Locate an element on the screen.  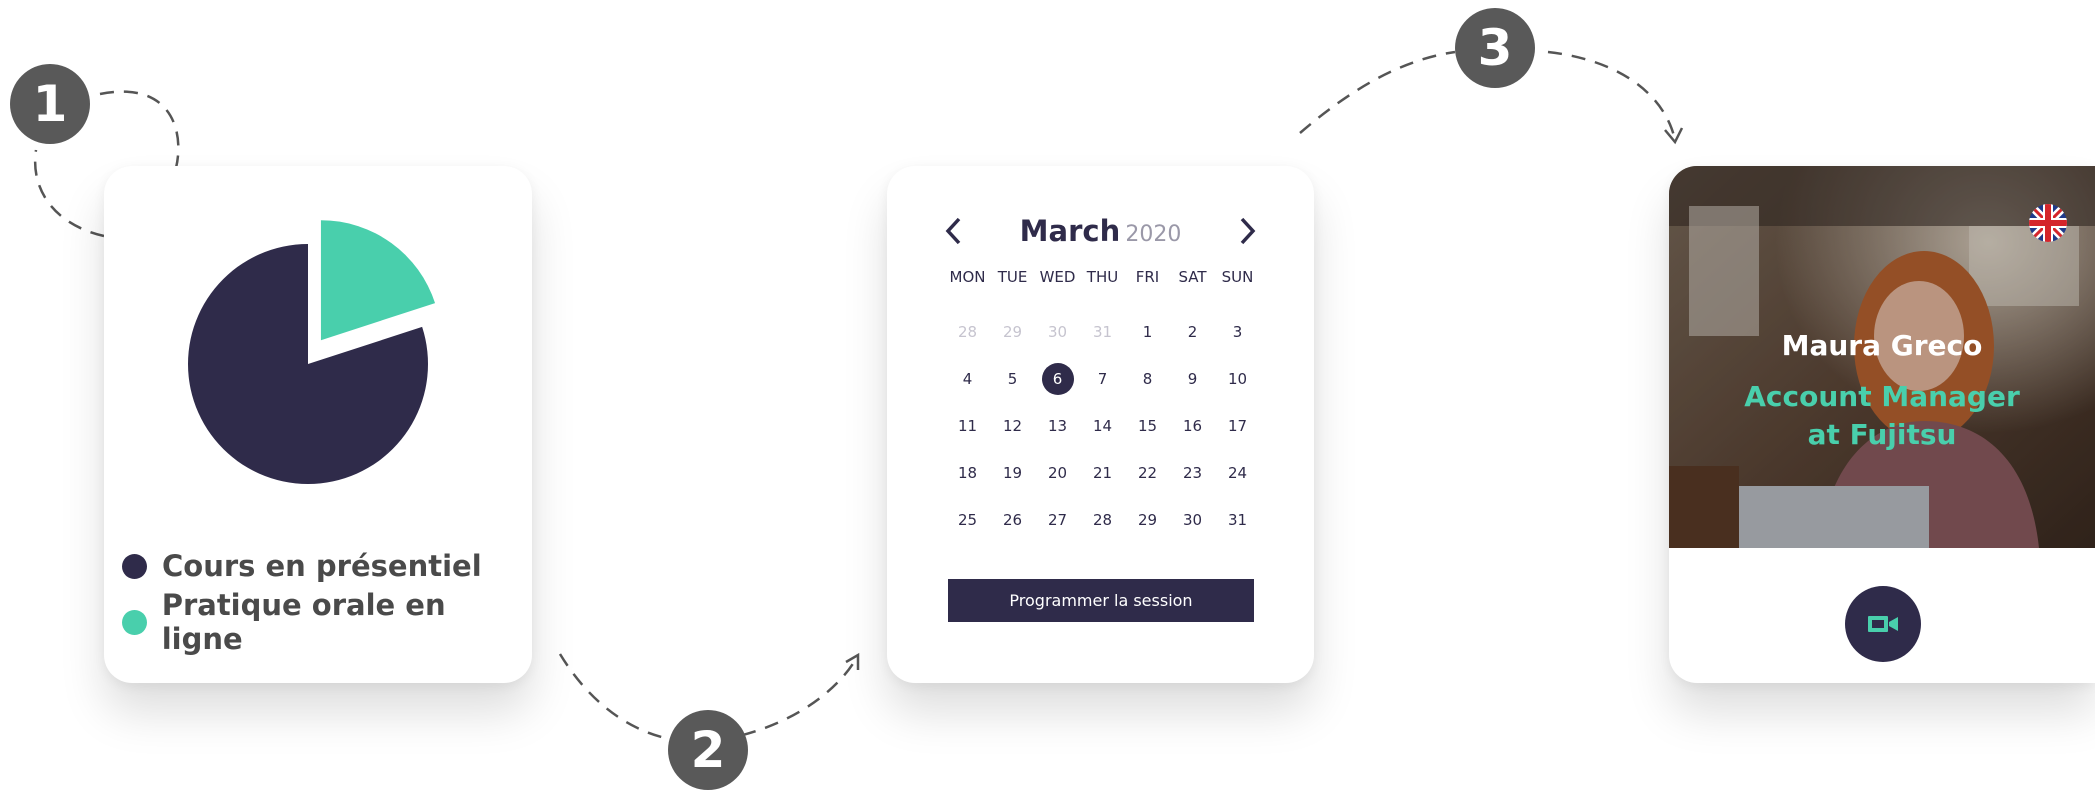
calendar-day-number: 7 is located at coordinates (1102, 378).